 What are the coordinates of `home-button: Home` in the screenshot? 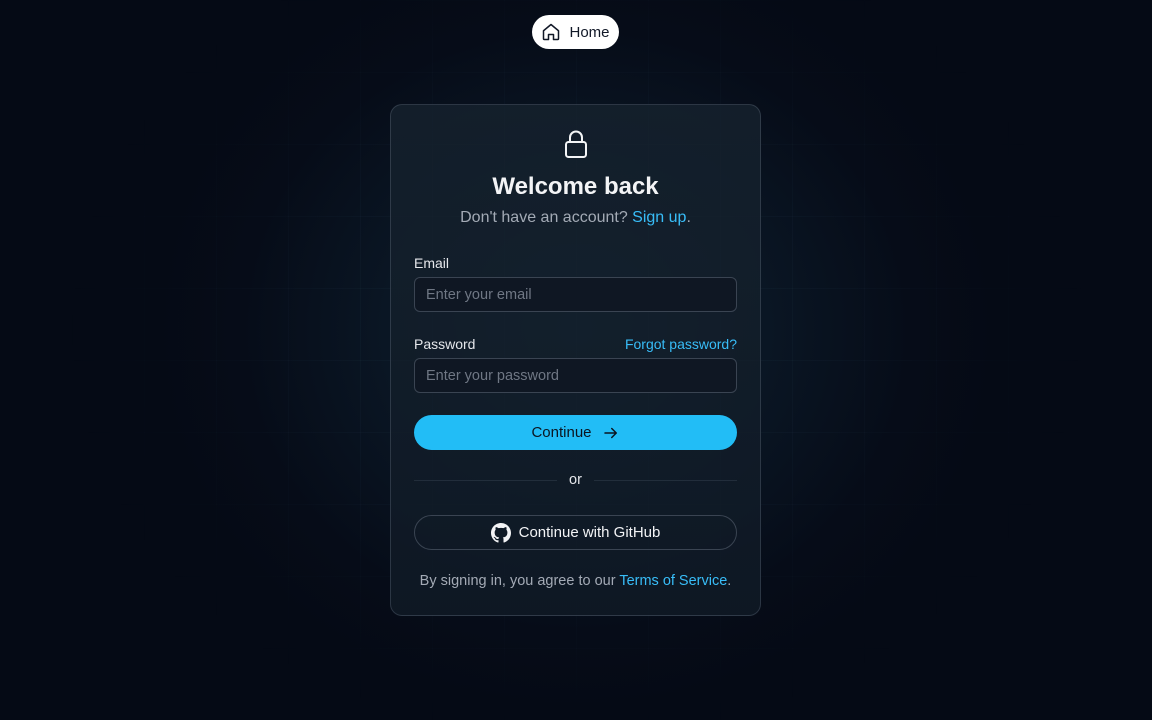 It's located at (575, 32).